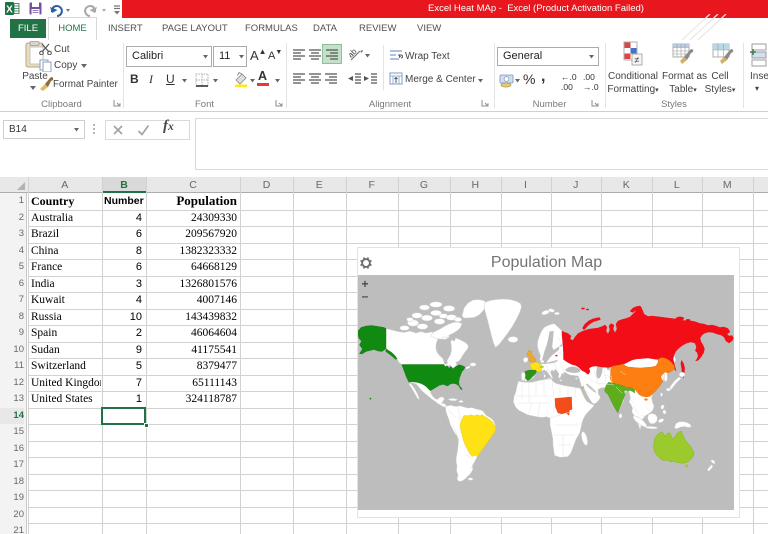  Describe the element at coordinates (9, 10) in the screenshot. I see `svg-text: X` at that location.